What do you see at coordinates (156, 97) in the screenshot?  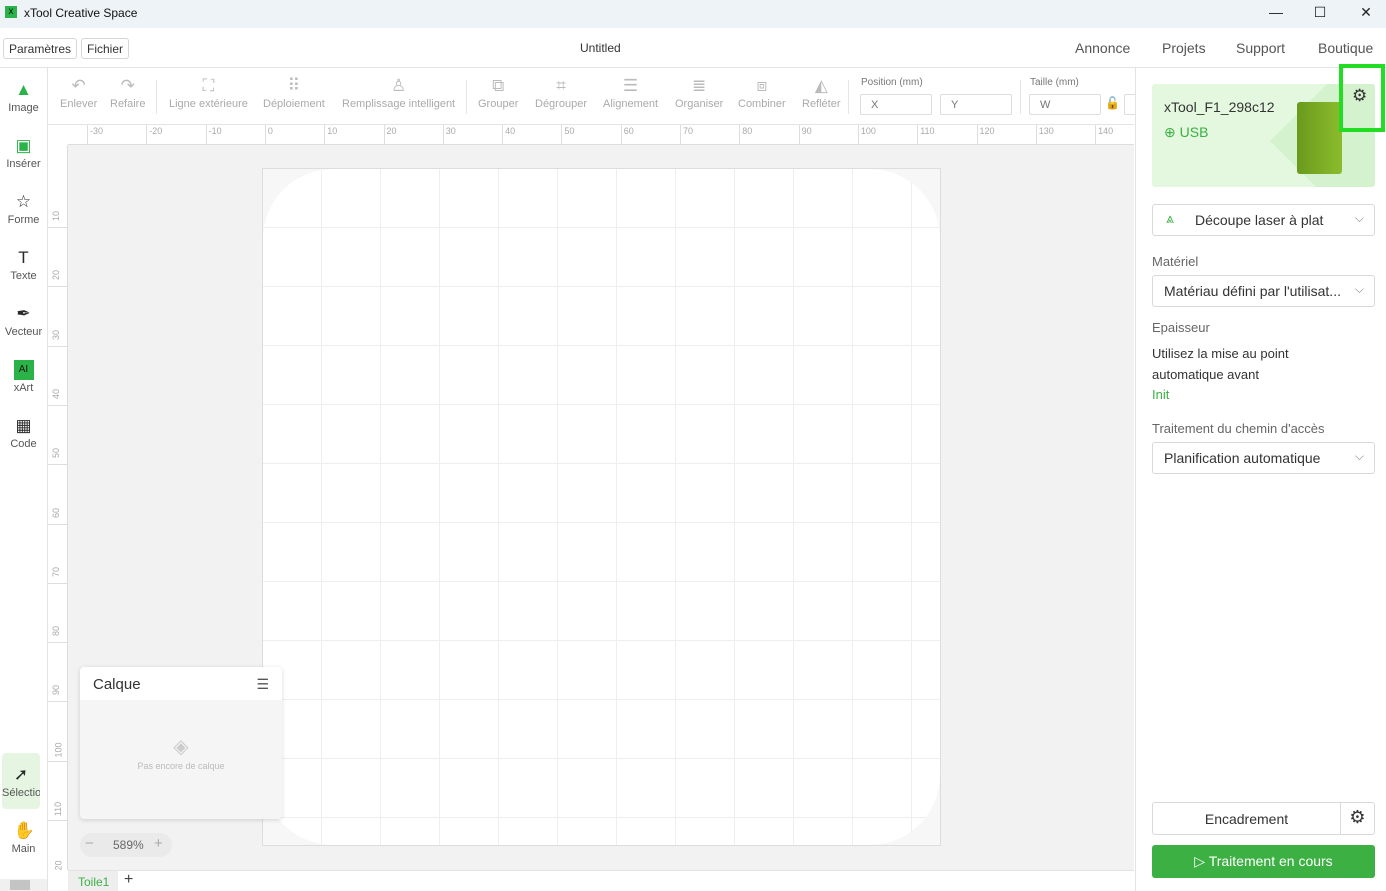 I see `divider` at bounding box center [156, 97].